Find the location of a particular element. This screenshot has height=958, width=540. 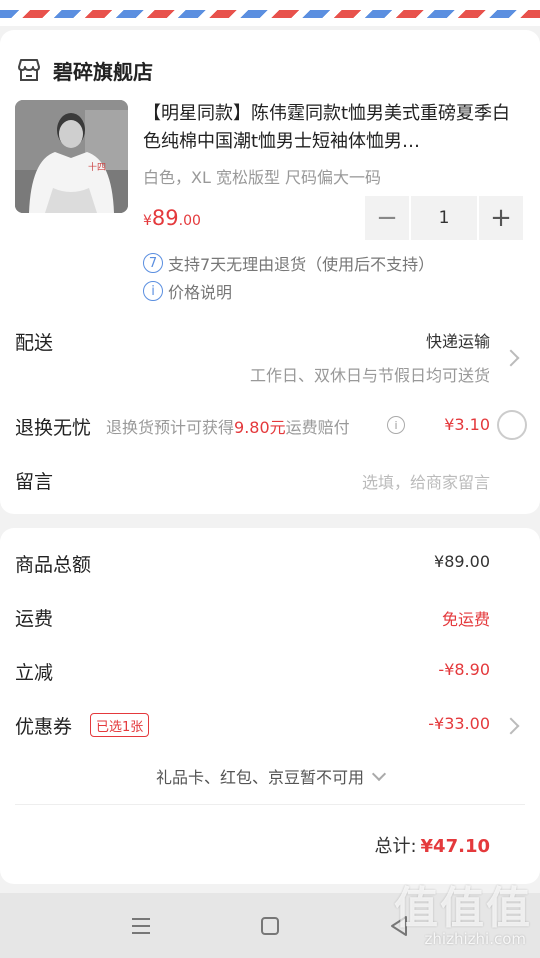

note-input: 选填，给商家留言 is located at coordinates (426, 481).